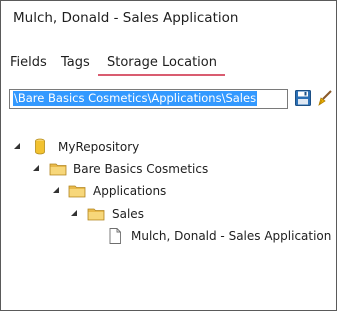  Describe the element at coordinates (128, 214) in the screenshot. I see `tree-node-label: Sales` at that location.